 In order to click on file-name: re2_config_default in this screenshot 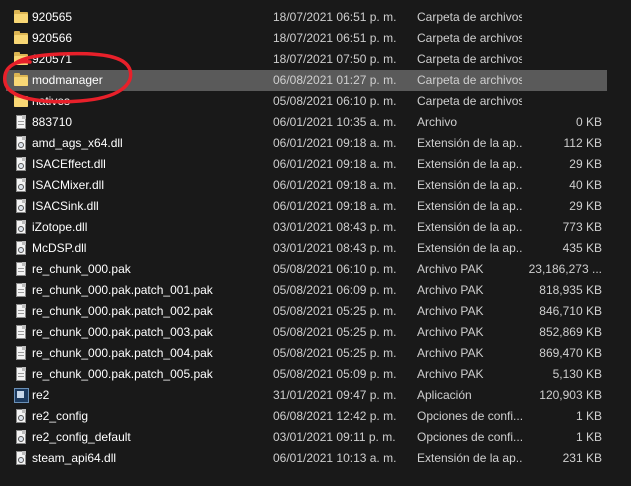, I will do `click(81, 437)`.